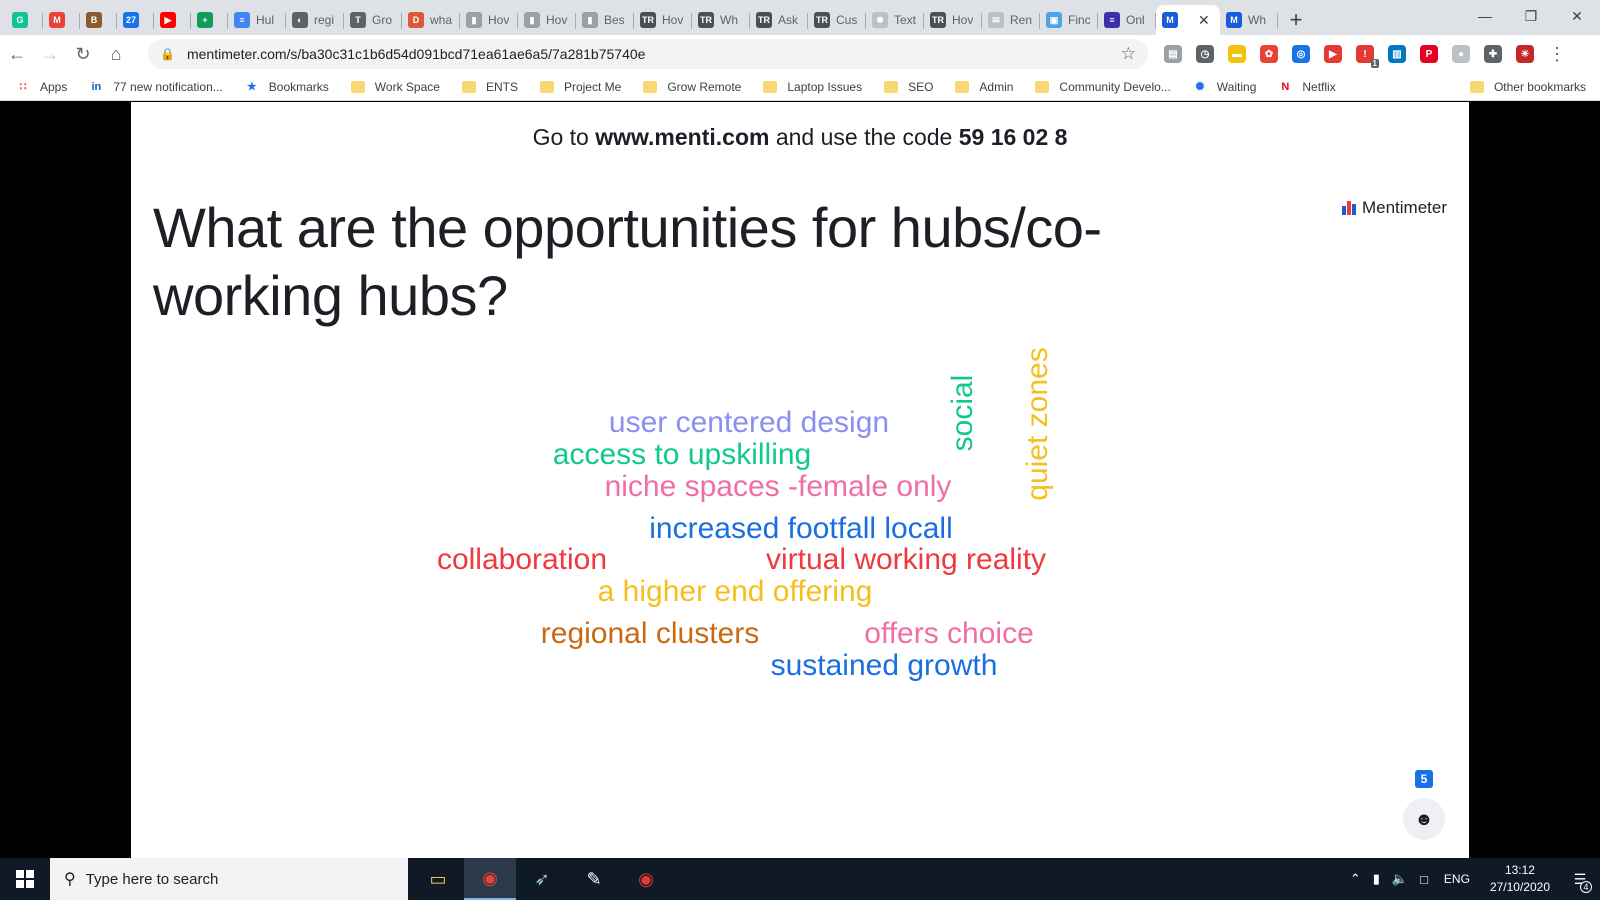 This screenshot has width=1600, height=900. Describe the element at coordinates (61, 20) in the screenshot. I see `browser-tab: M` at that location.